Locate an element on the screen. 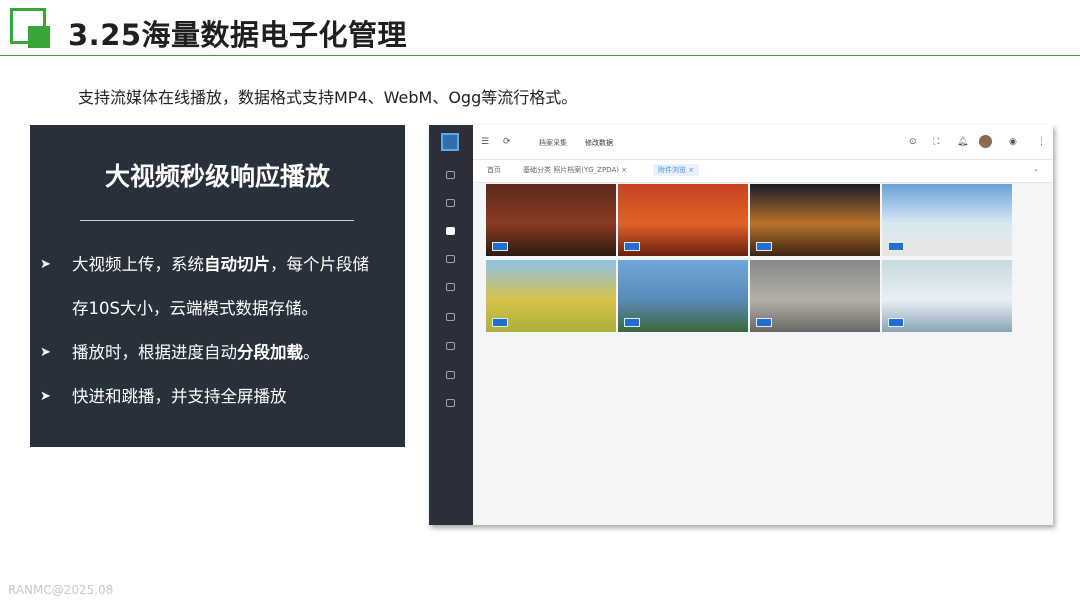 Image resolution: width=1080 pixels, height=608 pixels. settings-icon: ⊙ is located at coordinates (913, 142).